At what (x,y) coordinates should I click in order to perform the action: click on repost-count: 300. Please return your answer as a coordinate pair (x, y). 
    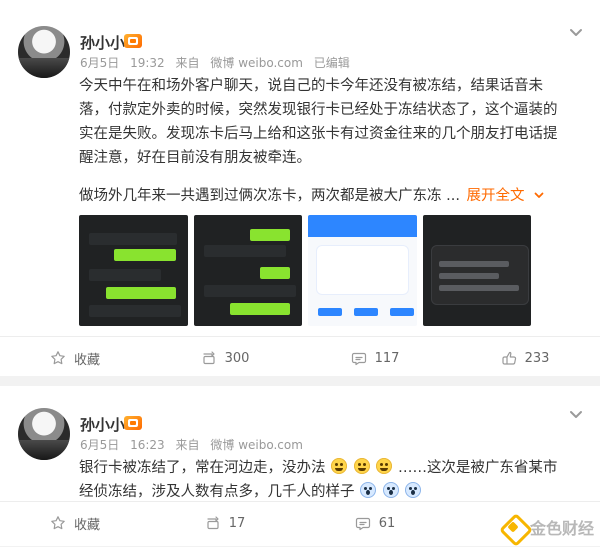
    Looking at the image, I should click on (237, 358).